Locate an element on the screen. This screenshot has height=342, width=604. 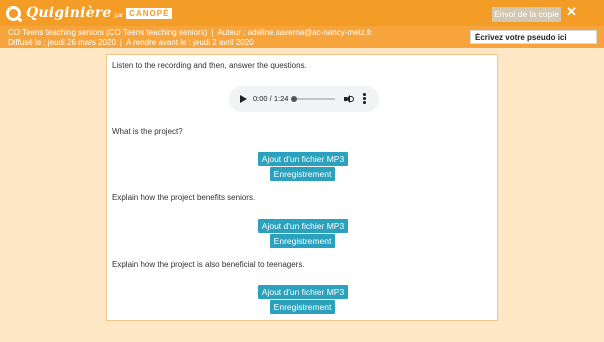
logo-par: par is located at coordinates (119, 15).